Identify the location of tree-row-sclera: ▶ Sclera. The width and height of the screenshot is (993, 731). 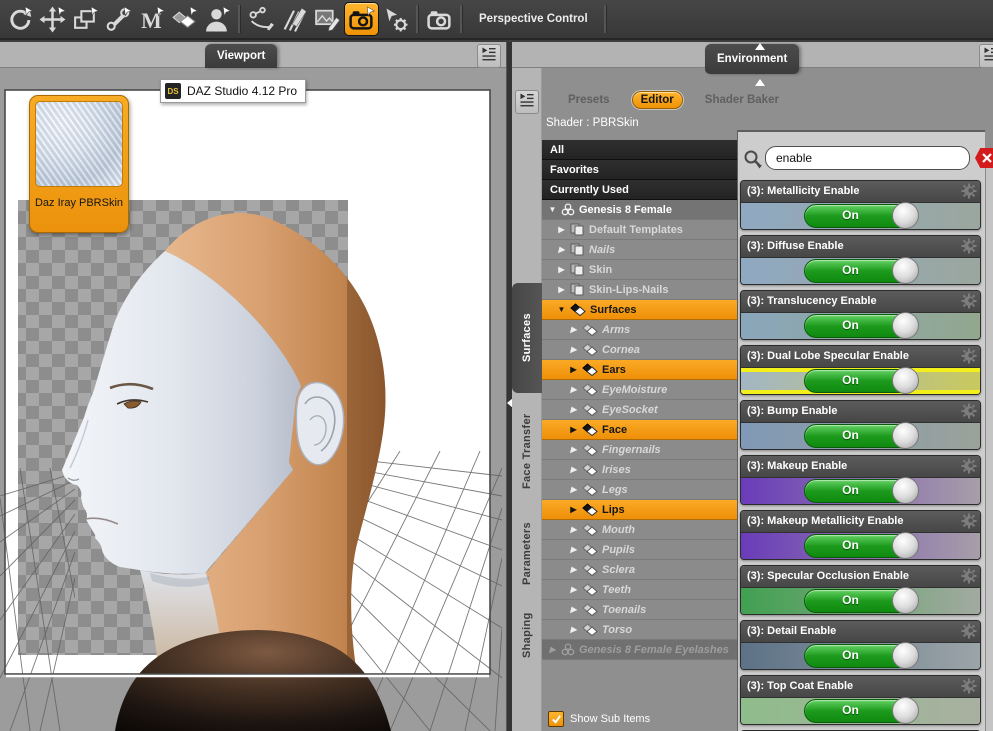
(639, 570).